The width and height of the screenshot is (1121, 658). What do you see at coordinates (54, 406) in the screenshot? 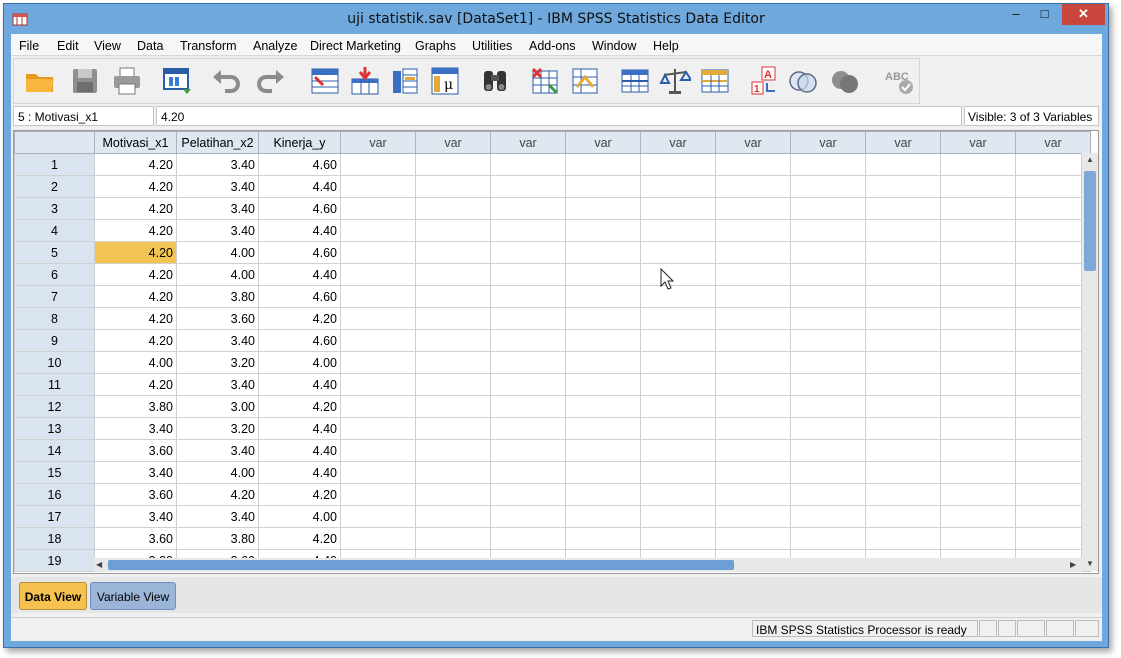
I see `row-number: 12` at bounding box center [54, 406].